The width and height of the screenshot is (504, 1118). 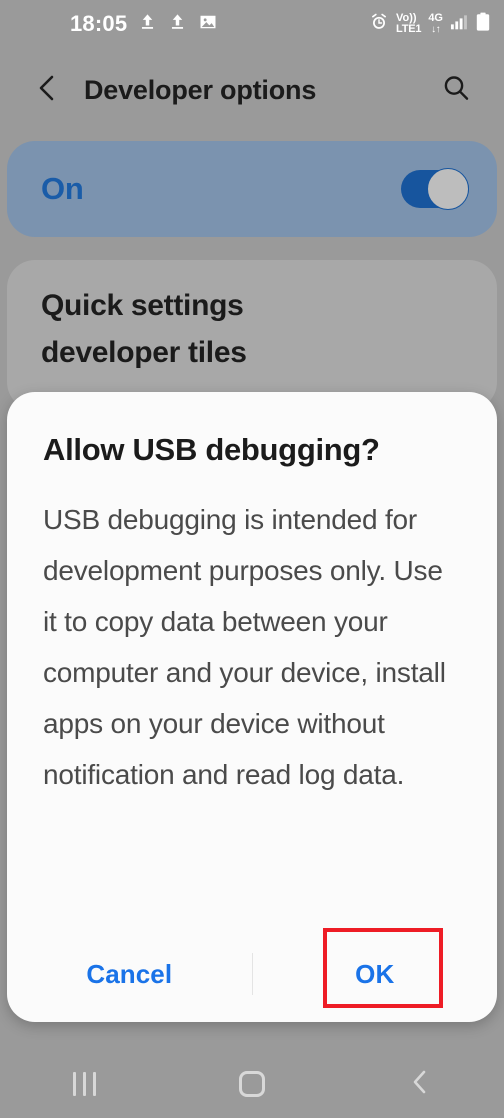 What do you see at coordinates (254, 329) in the screenshot?
I see `quick-settings-title: Quick settings developer tiles` at bounding box center [254, 329].